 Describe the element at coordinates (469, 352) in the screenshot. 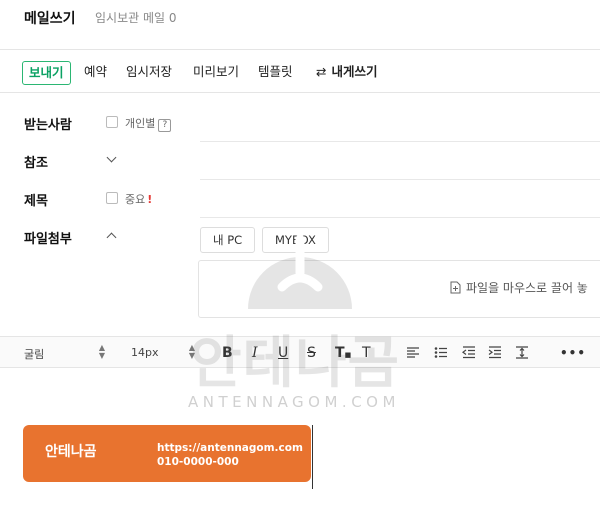

I see `outdent-icon` at that location.